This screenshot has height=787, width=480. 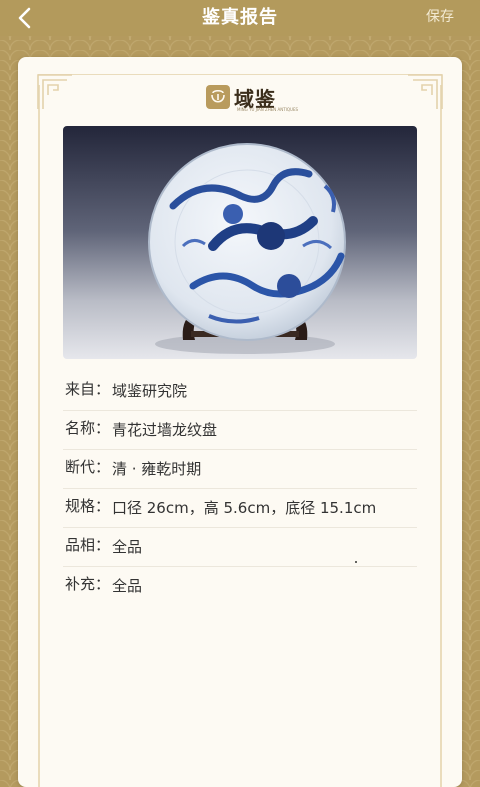 I want to click on detail-row-size: 规格： 口径 26cm，高 5.6cm，底径 15.1cm, so click(x=240, y=508).